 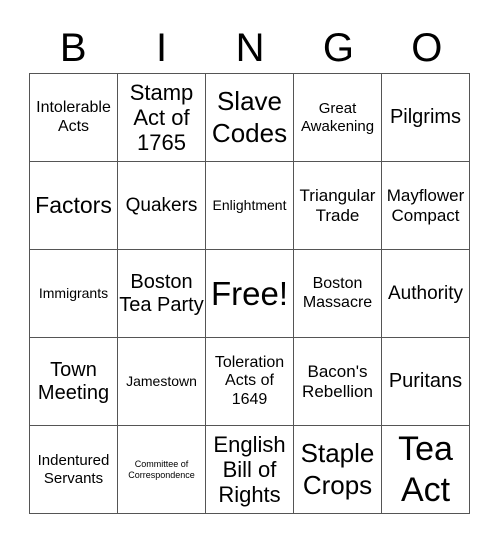 I want to click on bingo-cell: Quakers, so click(x=162, y=206).